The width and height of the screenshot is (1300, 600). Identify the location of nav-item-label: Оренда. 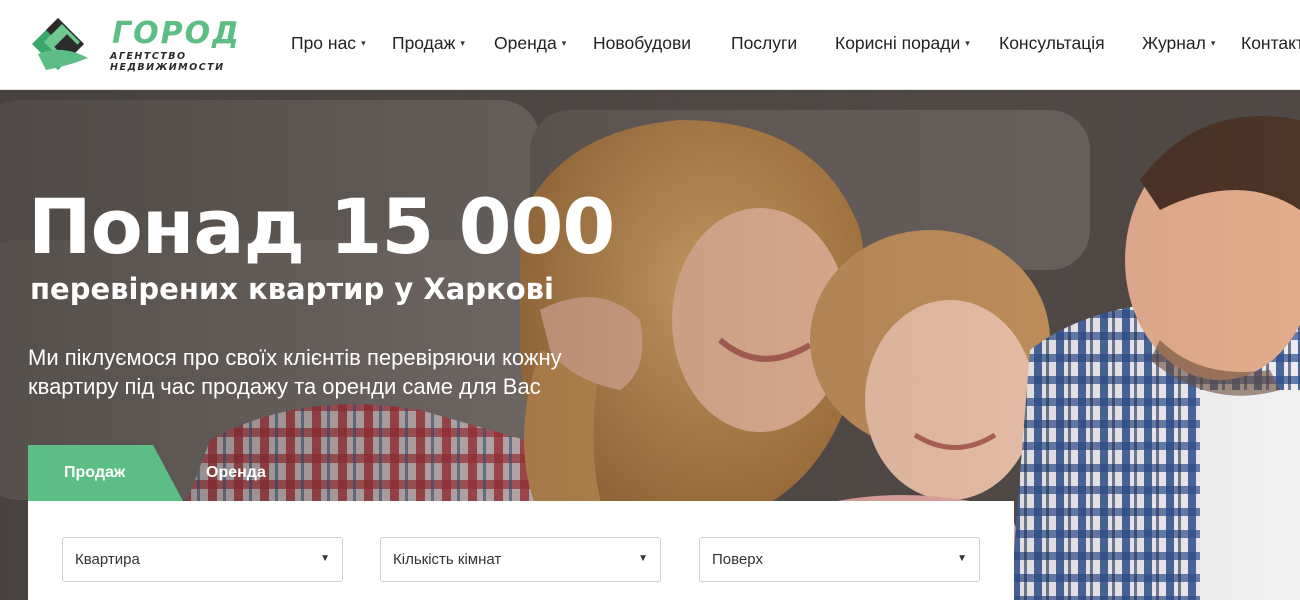
(525, 43).